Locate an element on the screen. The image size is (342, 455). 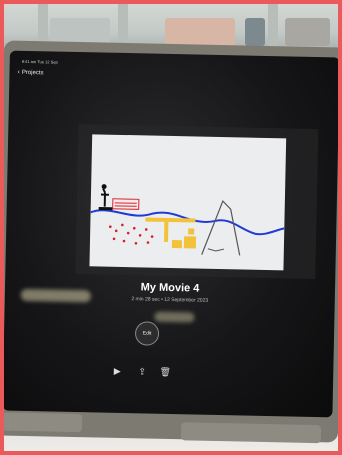
back-button: ‹ Projects is located at coordinates (30, 73).